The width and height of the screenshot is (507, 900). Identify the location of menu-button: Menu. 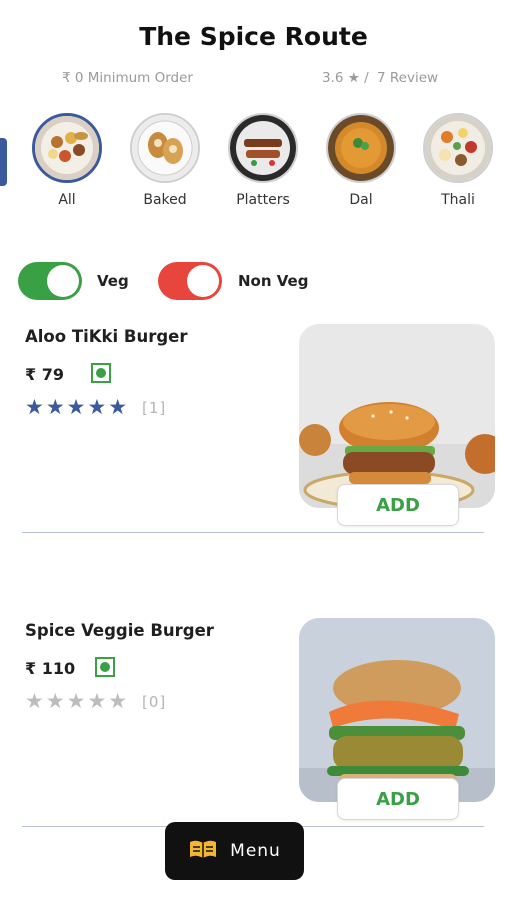
(234, 851).